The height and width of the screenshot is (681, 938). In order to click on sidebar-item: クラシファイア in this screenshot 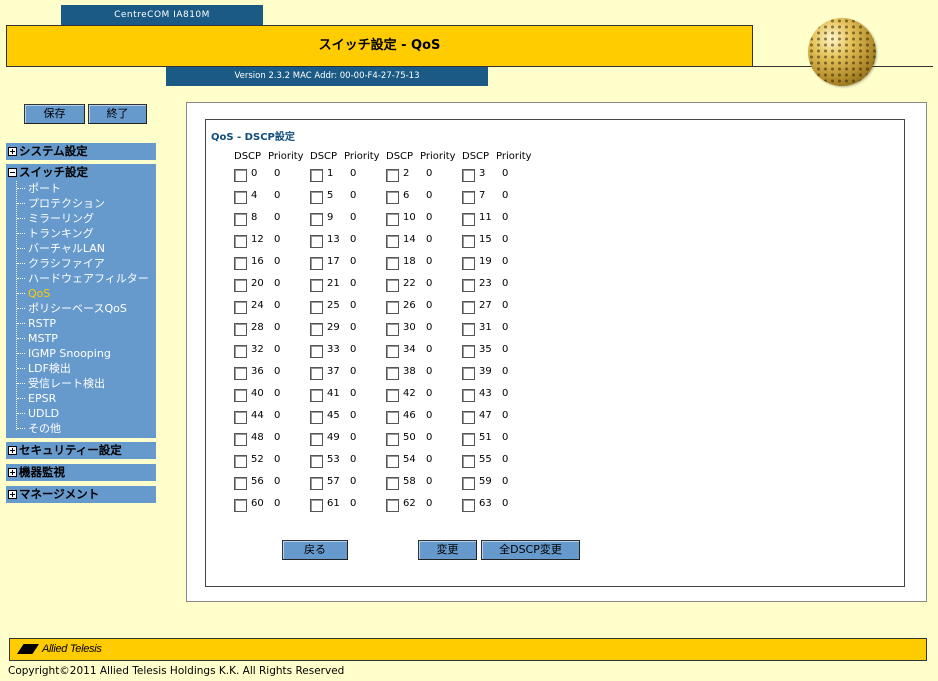, I will do `click(84, 263)`.